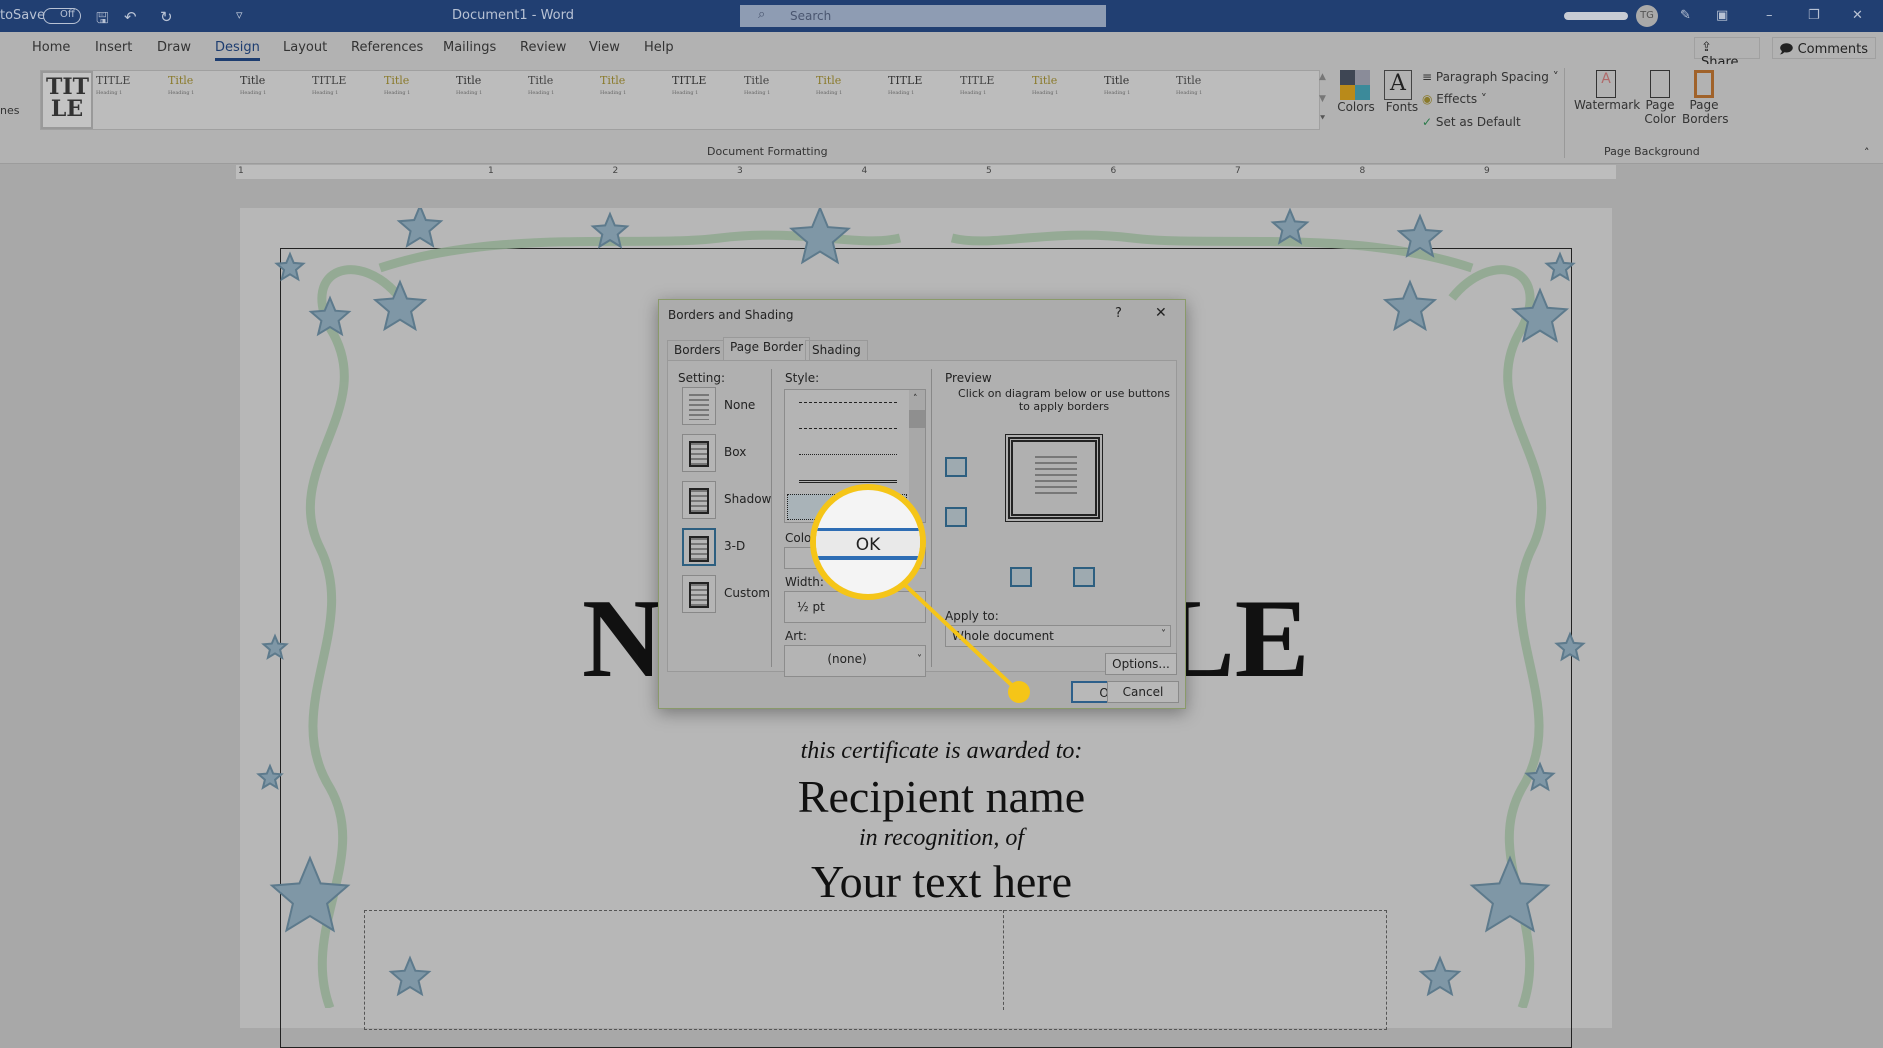 Image resolution: width=1883 pixels, height=1048 pixels. Describe the element at coordinates (1019, 692) in the screenshot. I see `callout-dot` at that location.